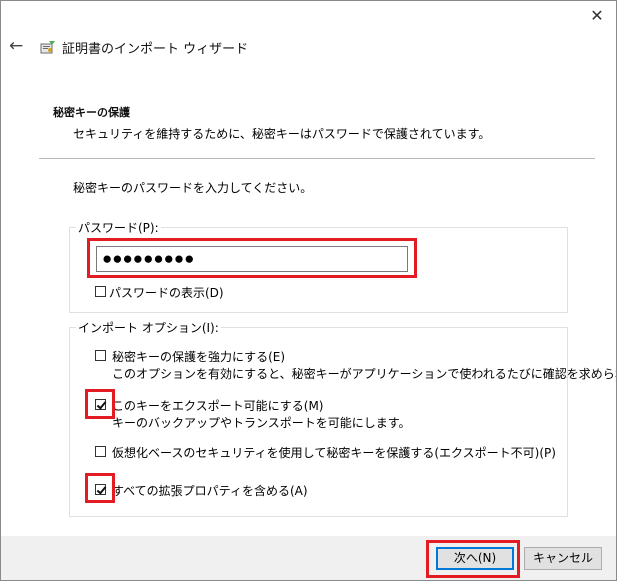  Describe the element at coordinates (100, 404) in the screenshot. I see `exportable-key-checkbox` at that location.